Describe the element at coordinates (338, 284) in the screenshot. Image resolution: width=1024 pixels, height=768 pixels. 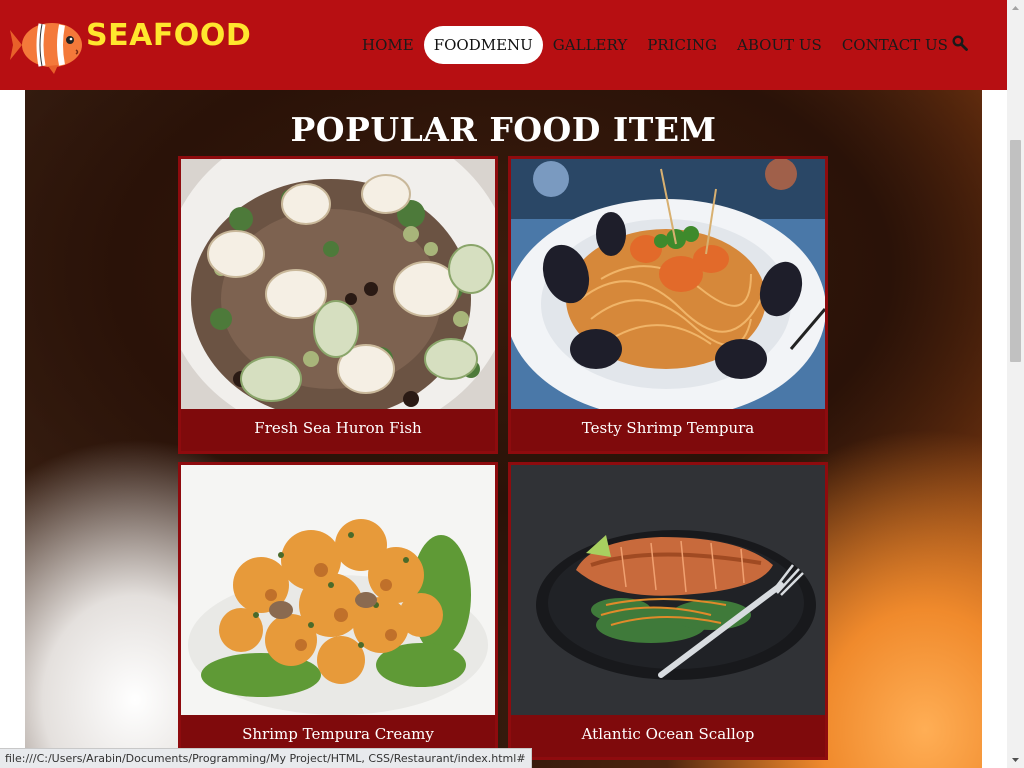
I see `food-image-scallops` at that location.